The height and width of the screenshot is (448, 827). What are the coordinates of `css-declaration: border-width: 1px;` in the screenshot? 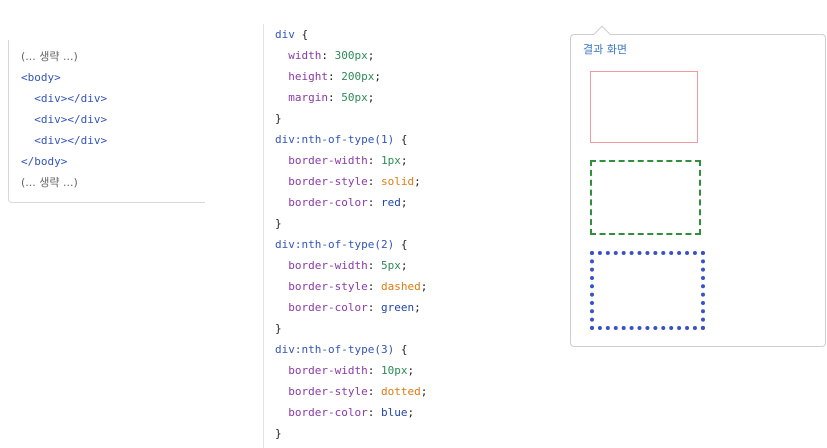 It's located at (348, 160).